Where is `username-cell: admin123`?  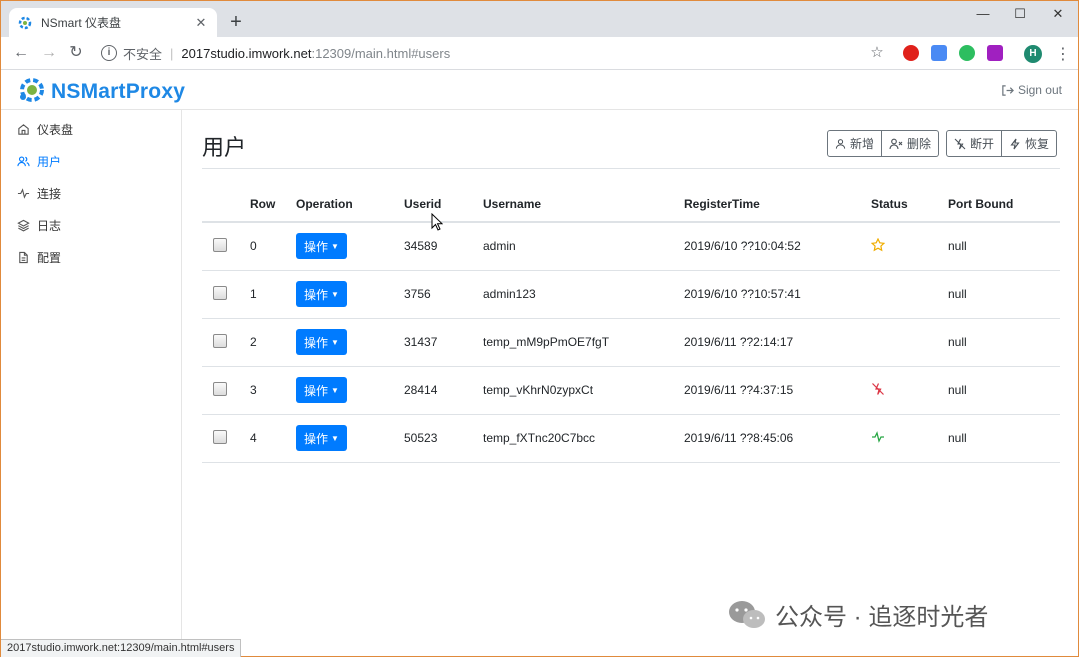
username-cell: admin123 is located at coordinates (583, 294).